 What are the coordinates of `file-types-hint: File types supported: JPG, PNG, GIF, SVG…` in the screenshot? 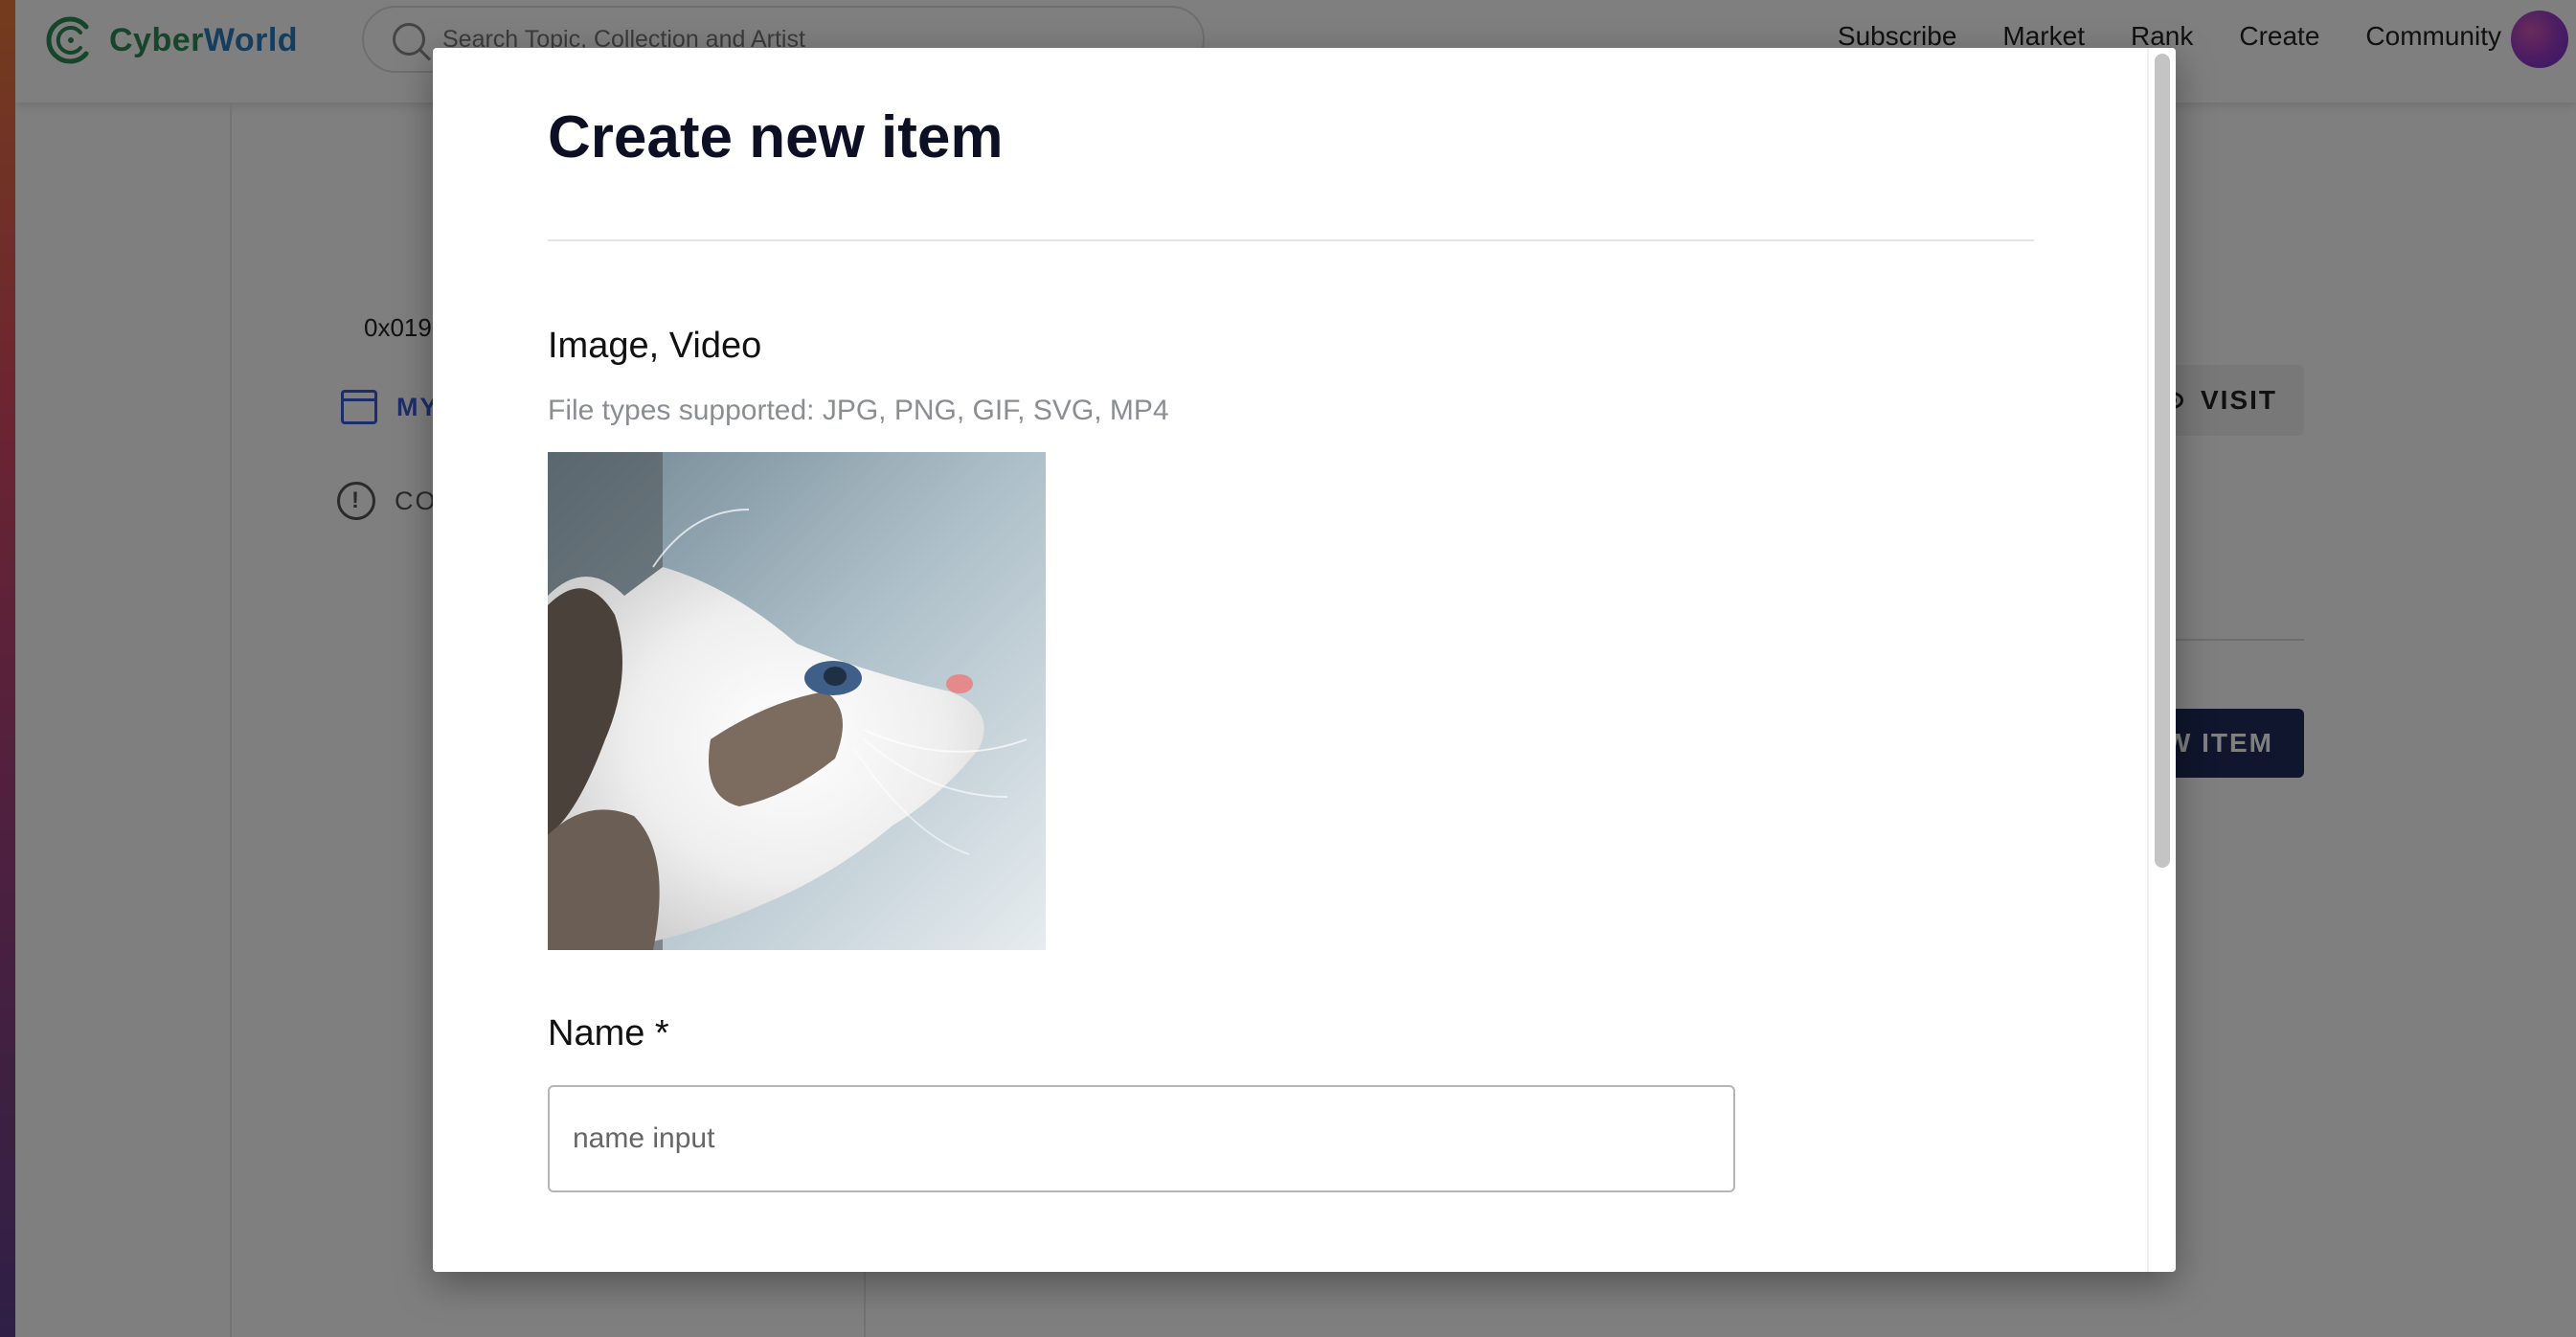 It's located at (858, 411).